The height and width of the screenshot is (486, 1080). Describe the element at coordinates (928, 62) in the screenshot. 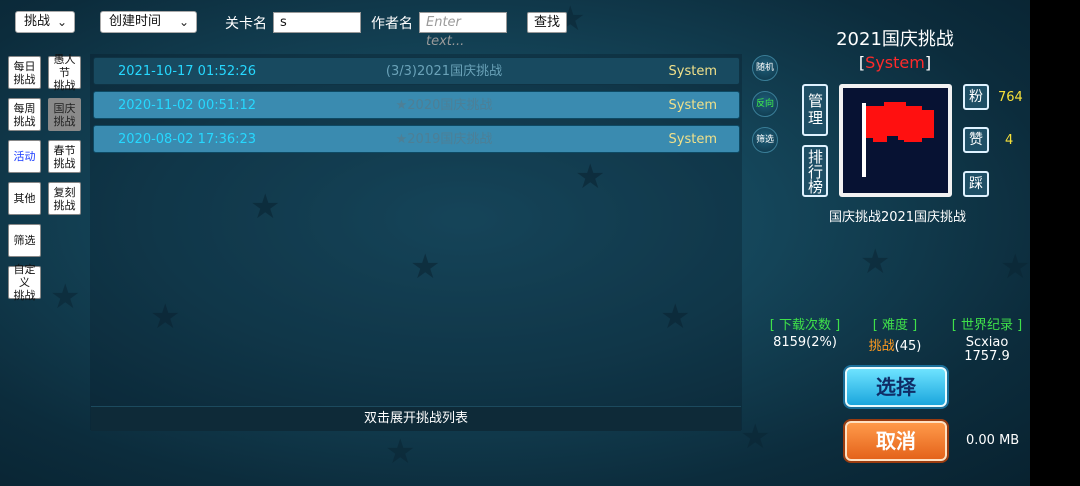

I see `bracket-close: ]` at that location.